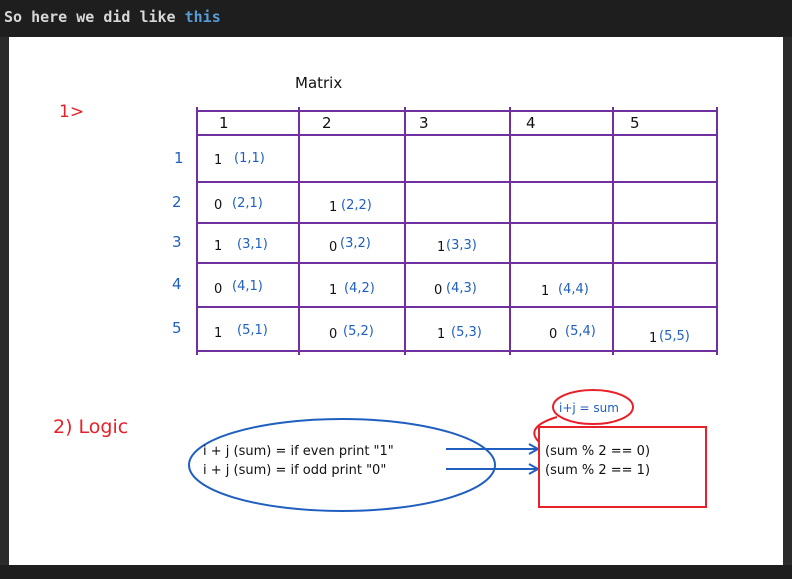 This screenshot has width=792, height=579. I want to click on logic-line-odd: i + j (sum) = if odd print "0", so click(294, 470).